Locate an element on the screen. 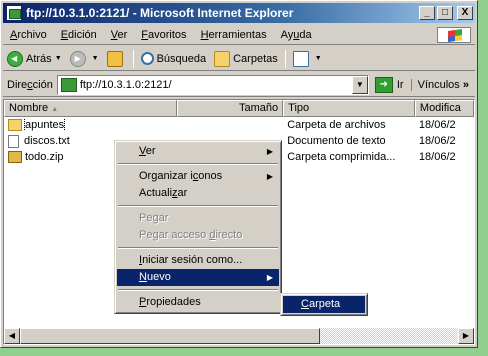 The height and width of the screenshot is (356, 488). windows-logo-icon is located at coordinates (454, 35).